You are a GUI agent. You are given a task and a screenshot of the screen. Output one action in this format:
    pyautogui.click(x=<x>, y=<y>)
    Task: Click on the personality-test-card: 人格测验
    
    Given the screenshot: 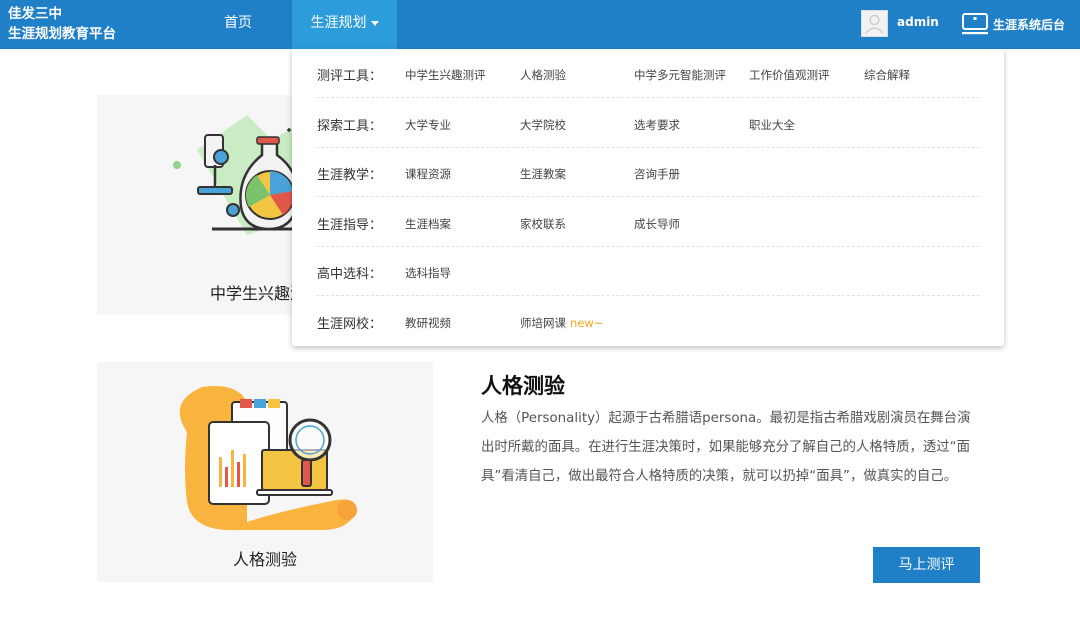 What is the action you would take?
    pyautogui.click(x=265, y=472)
    